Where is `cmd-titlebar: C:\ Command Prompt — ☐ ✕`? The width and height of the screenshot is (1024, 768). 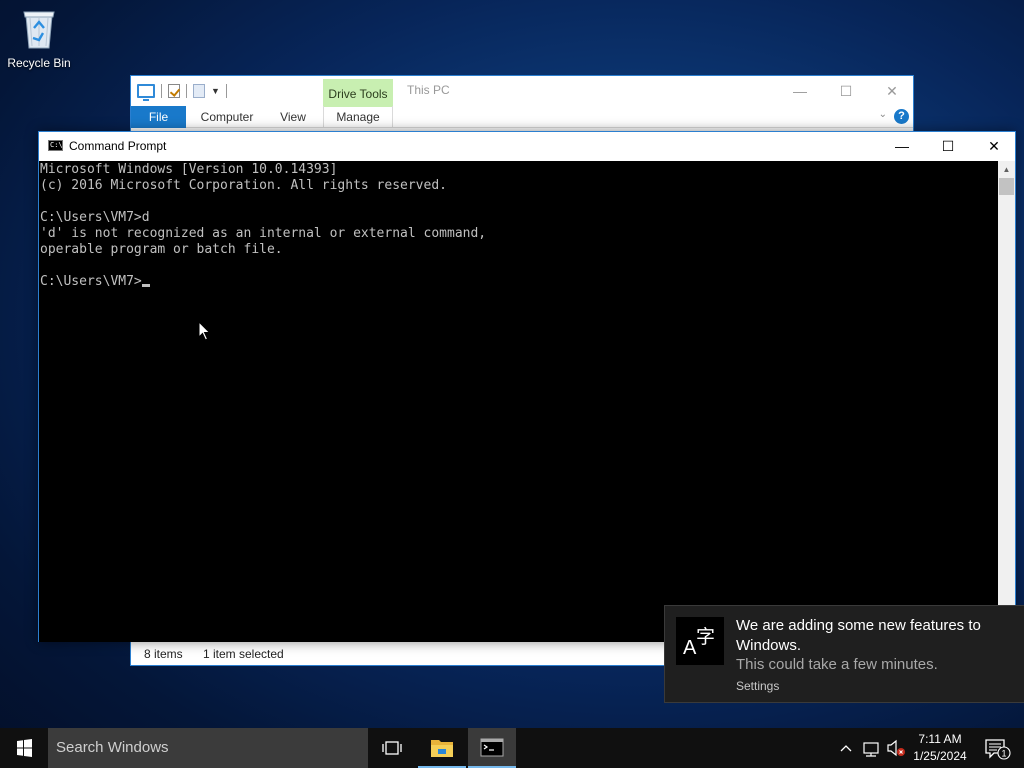 cmd-titlebar: C:\ Command Prompt — ☐ ✕ is located at coordinates (527, 146).